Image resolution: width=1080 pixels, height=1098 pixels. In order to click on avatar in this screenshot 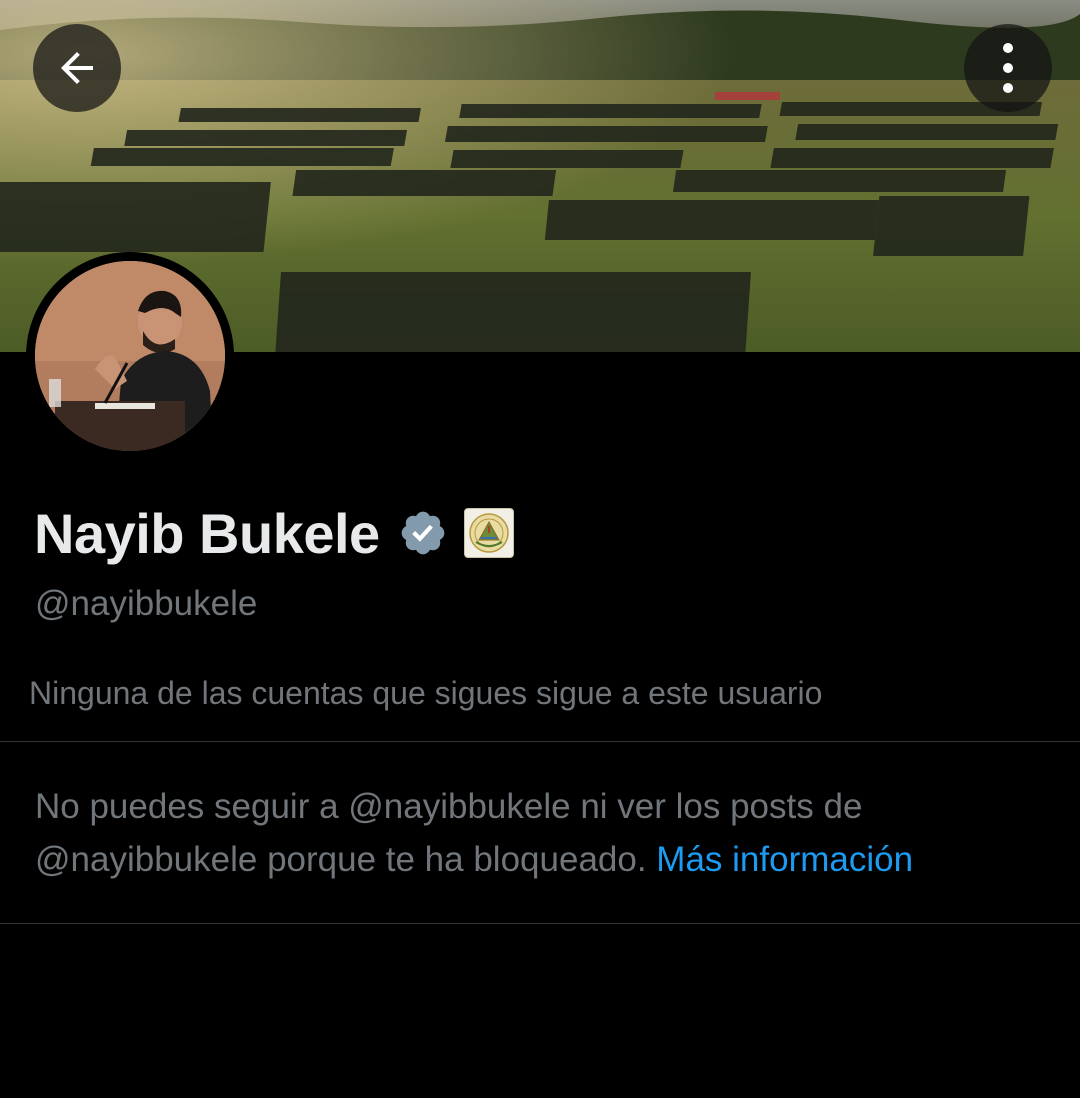, I will do `click(130, 356)`.